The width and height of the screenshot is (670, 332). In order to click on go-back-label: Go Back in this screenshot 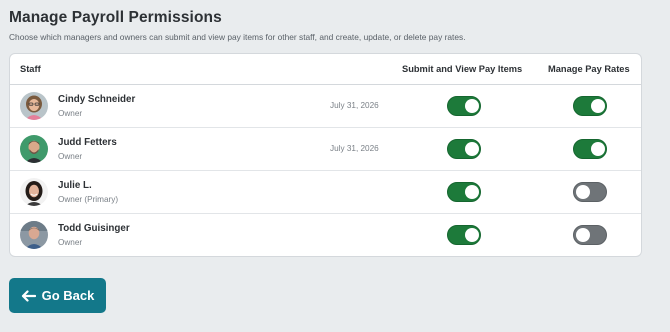, I will do `click(68, 295)`.